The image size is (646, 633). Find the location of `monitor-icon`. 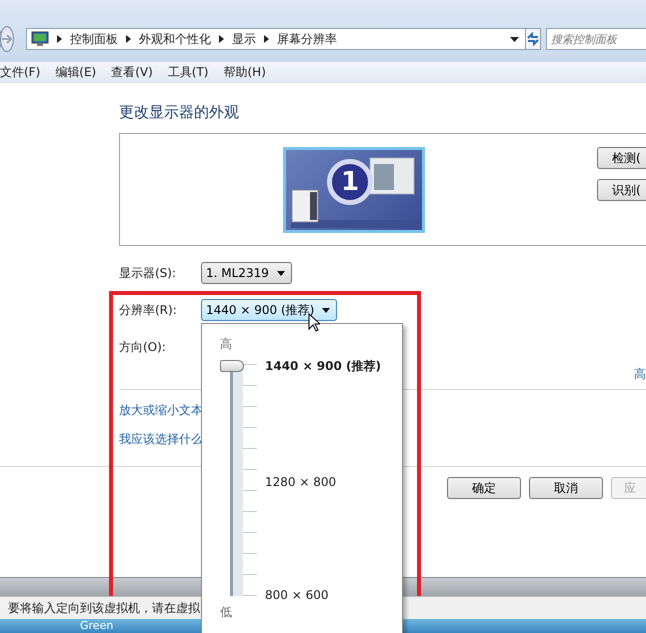

monitor-icon is located at coordinates (40, 39).